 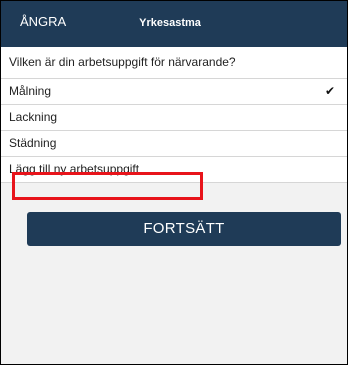 I want to click on continue-button: FORTSÄTT, so click(x=184, y=229).